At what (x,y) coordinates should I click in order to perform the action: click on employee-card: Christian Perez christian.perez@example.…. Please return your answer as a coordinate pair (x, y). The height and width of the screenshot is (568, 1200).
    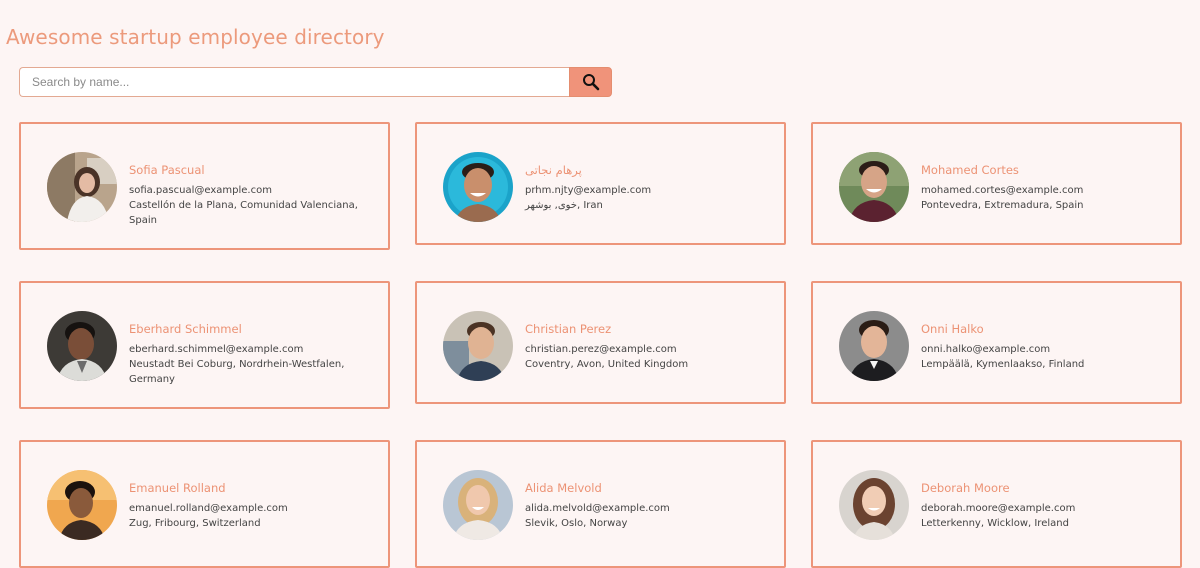
    Looking at the image, I should click on (600, 342).